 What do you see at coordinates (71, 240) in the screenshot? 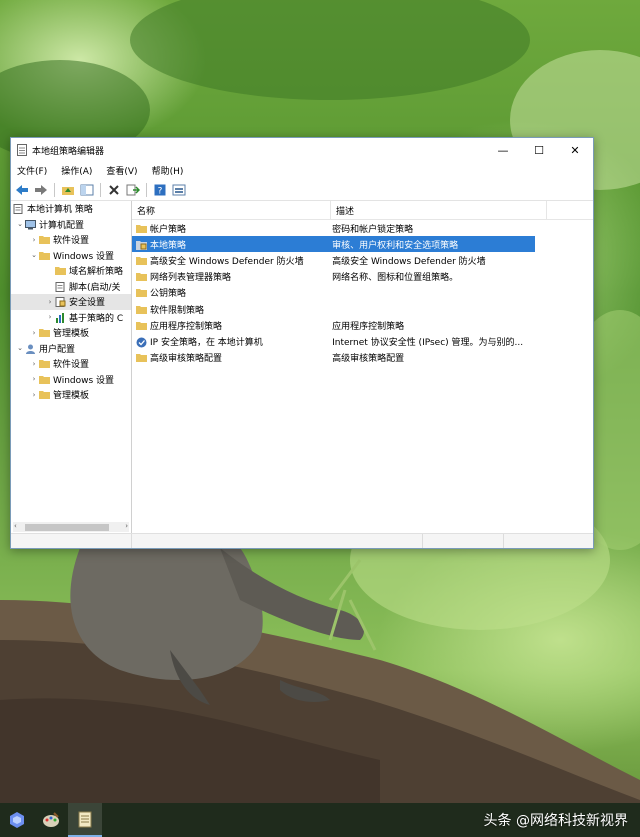
I see `tree-item-software-settings: › 软件设置` at bounding box center [71, 240].